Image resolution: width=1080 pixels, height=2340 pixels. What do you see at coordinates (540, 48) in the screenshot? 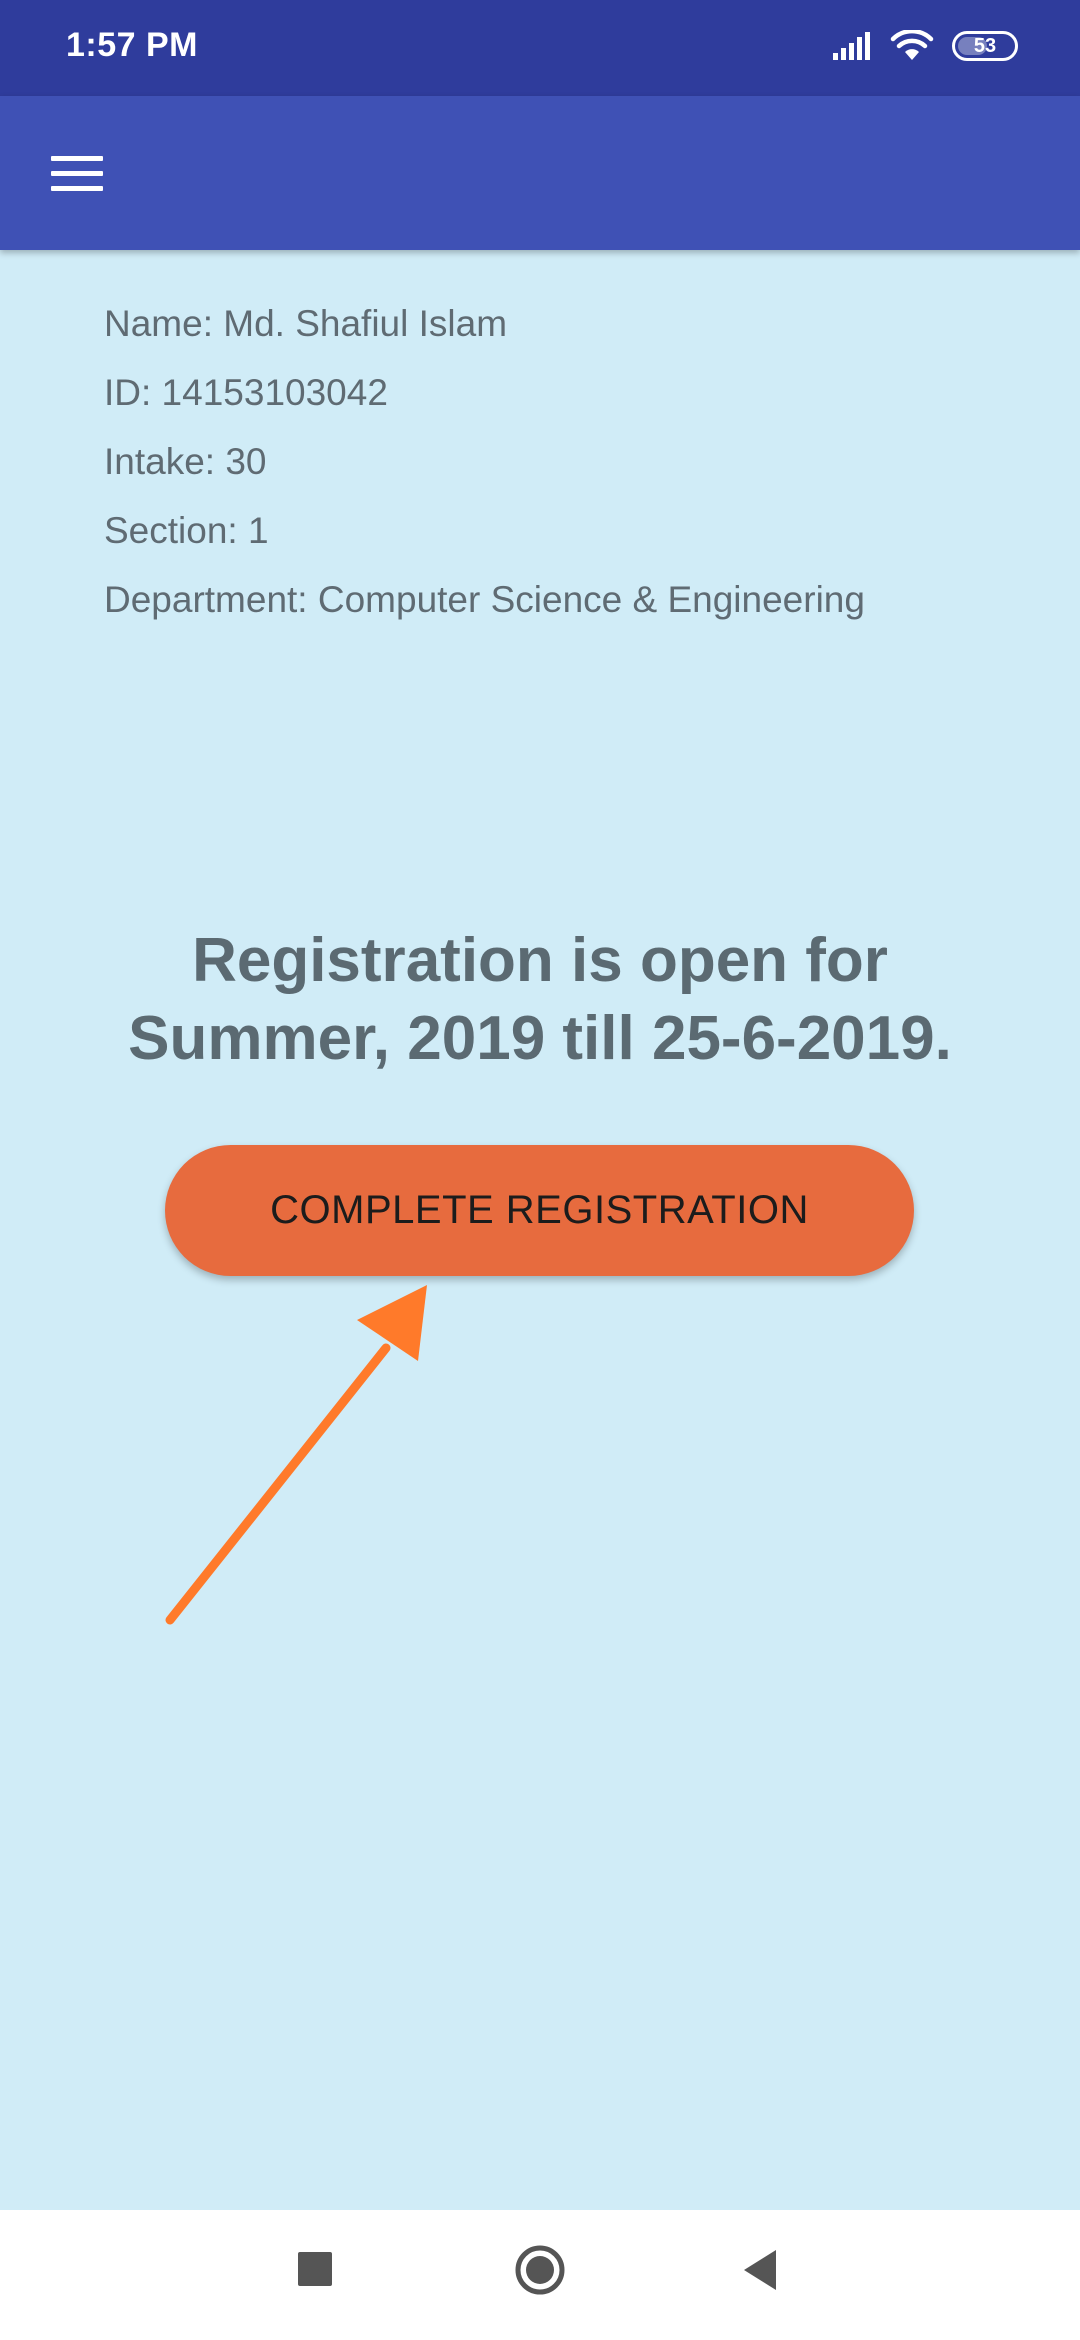
I see `status-bar: 1:57 PM 53` at bounding box center [540, 48].